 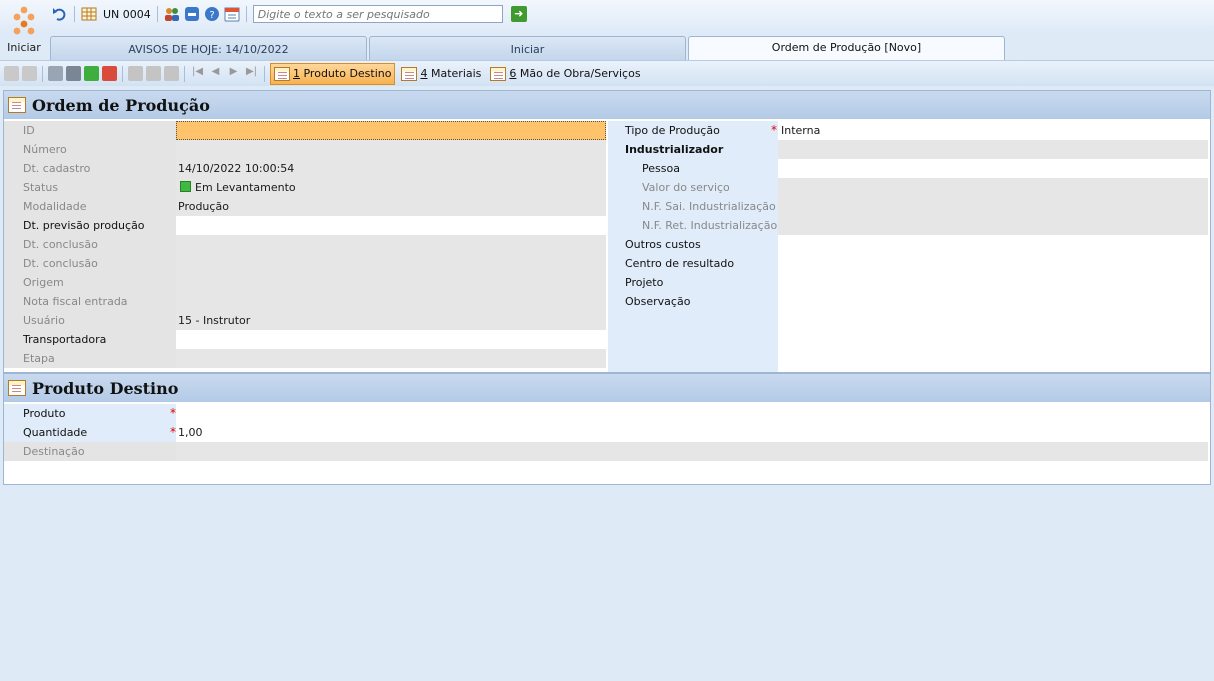 I want to click on grid-icon, so click(x=89, y=14).